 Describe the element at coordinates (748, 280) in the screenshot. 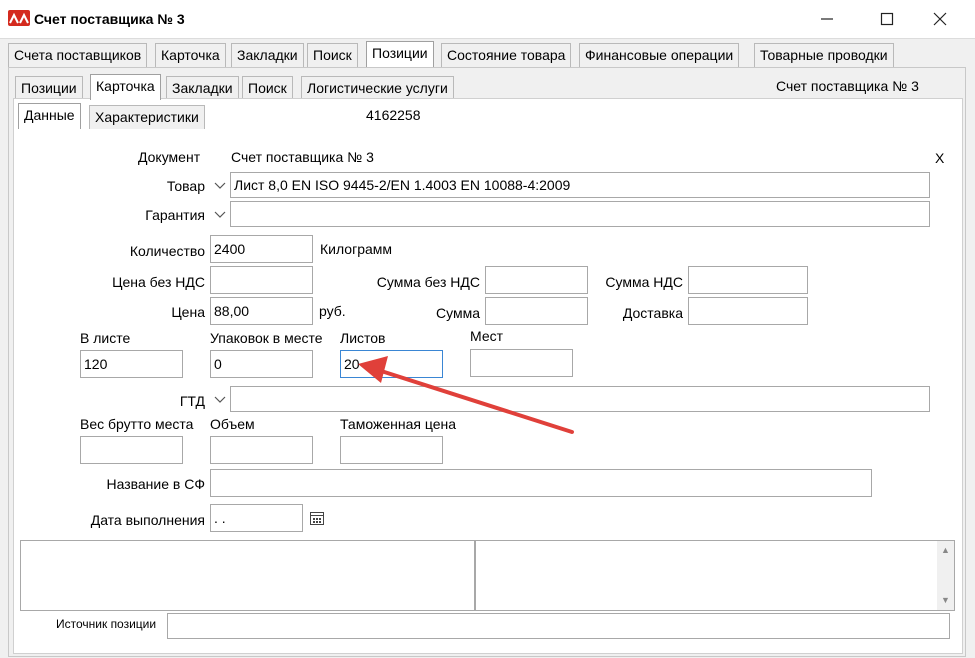

I see `vat-sum-input` at that location.